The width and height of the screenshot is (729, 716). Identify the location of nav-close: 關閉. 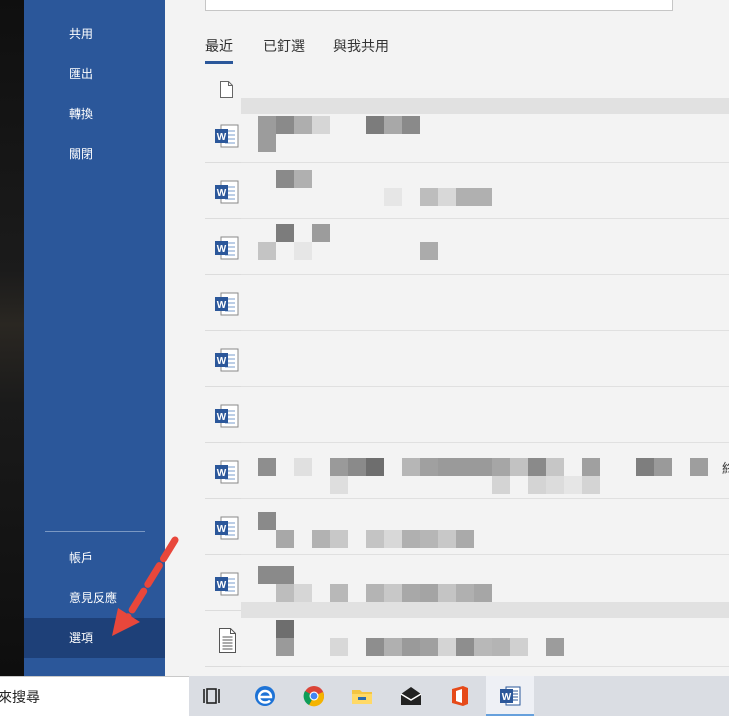
(94, 154).